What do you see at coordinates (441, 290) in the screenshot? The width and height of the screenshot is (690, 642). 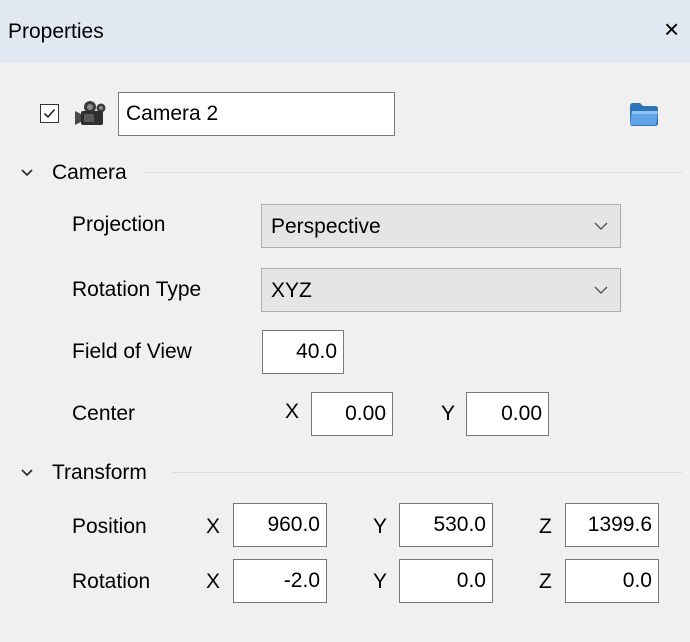 I see `rotation-type-dropdown: XYZ` at bounding box center [441, 290].